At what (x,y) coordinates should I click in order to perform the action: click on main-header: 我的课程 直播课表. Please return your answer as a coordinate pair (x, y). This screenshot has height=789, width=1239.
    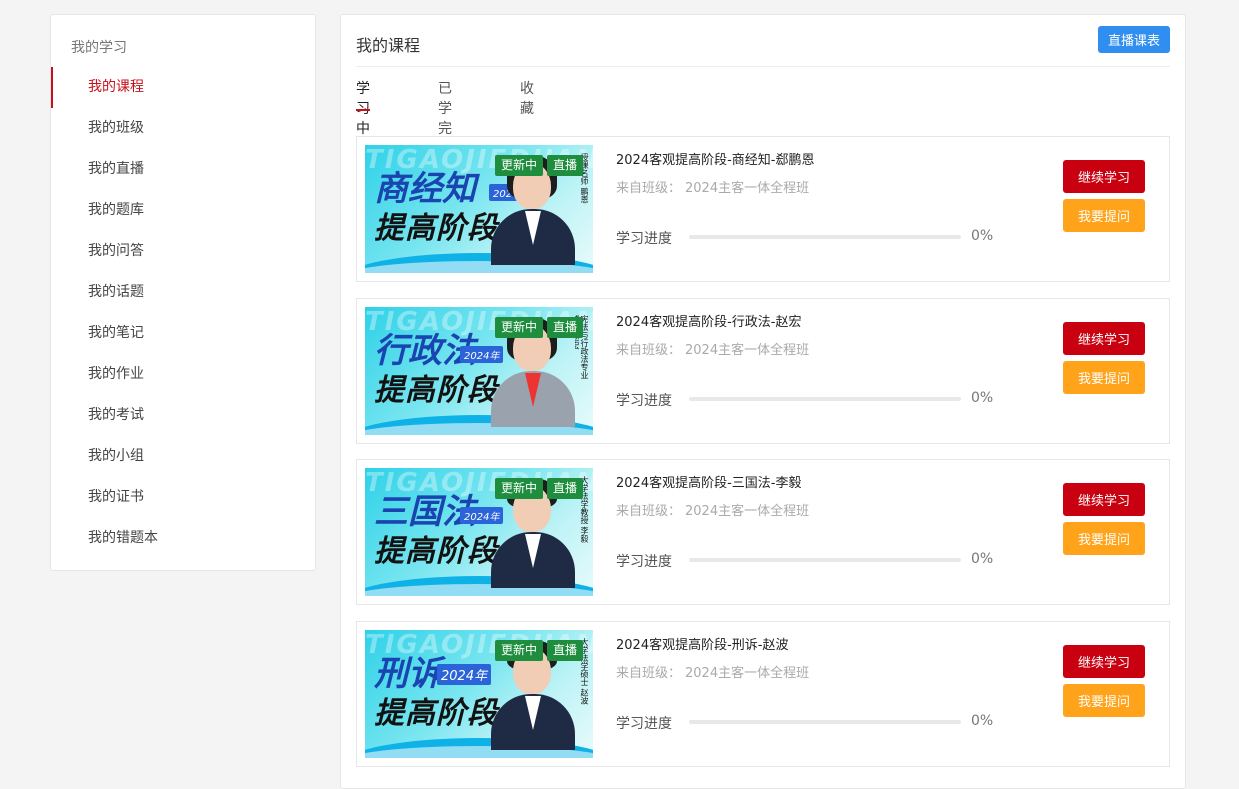
    Looking at the image, I should click on (763, 41).